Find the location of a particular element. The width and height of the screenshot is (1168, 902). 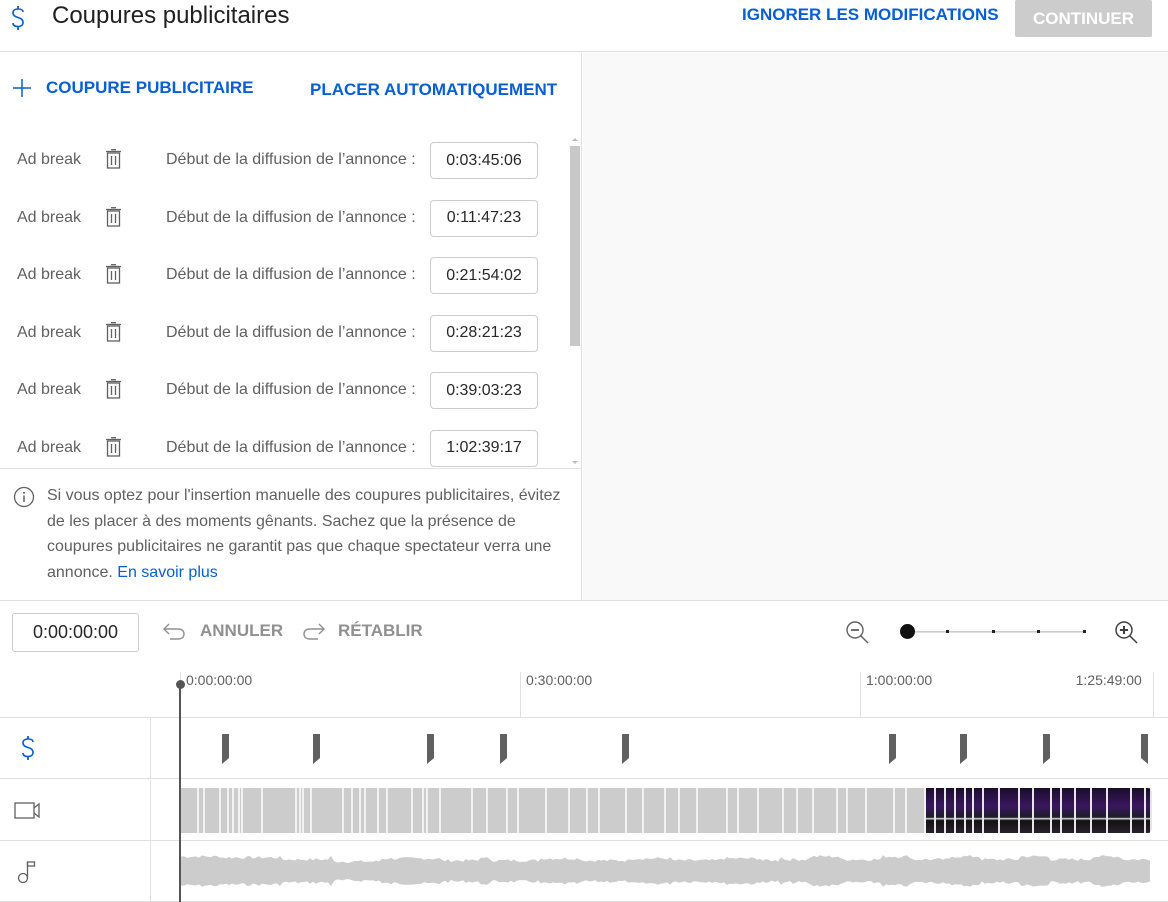

ruler-tick-label: 1:00:00:00 is located at coordinates (899, 680).